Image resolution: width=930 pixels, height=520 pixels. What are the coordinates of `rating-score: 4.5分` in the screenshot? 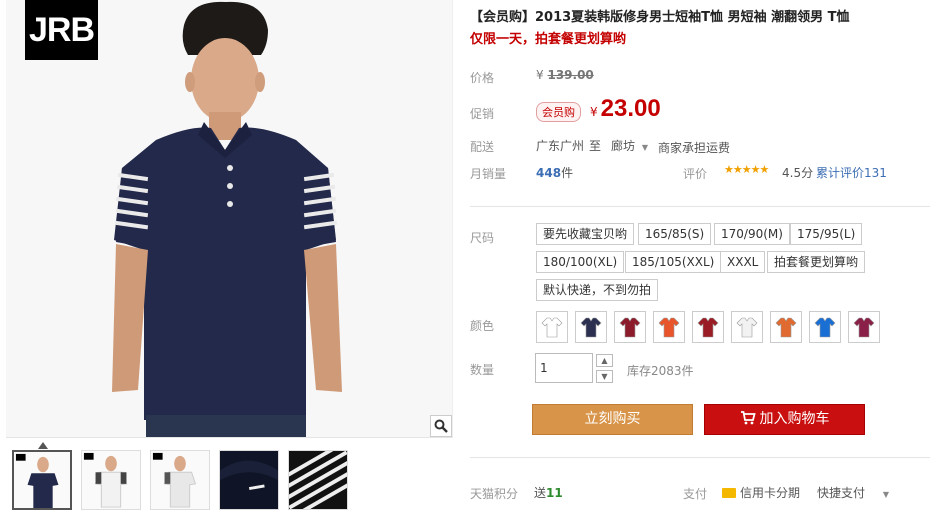 It's located at (798, 173).